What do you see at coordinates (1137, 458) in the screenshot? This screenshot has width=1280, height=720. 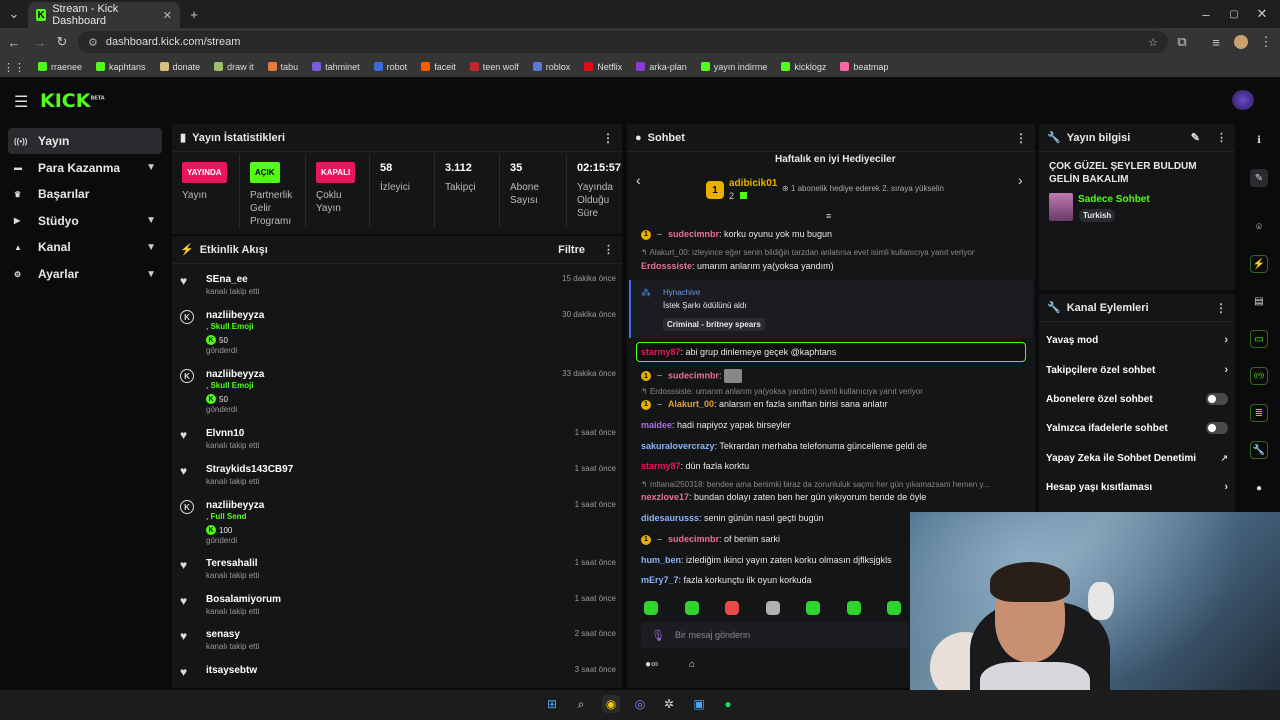 I see `channel-action-item: Yapay Zeka ile Sohbet Denetimi ↗` at bounding box center [1137, 458].